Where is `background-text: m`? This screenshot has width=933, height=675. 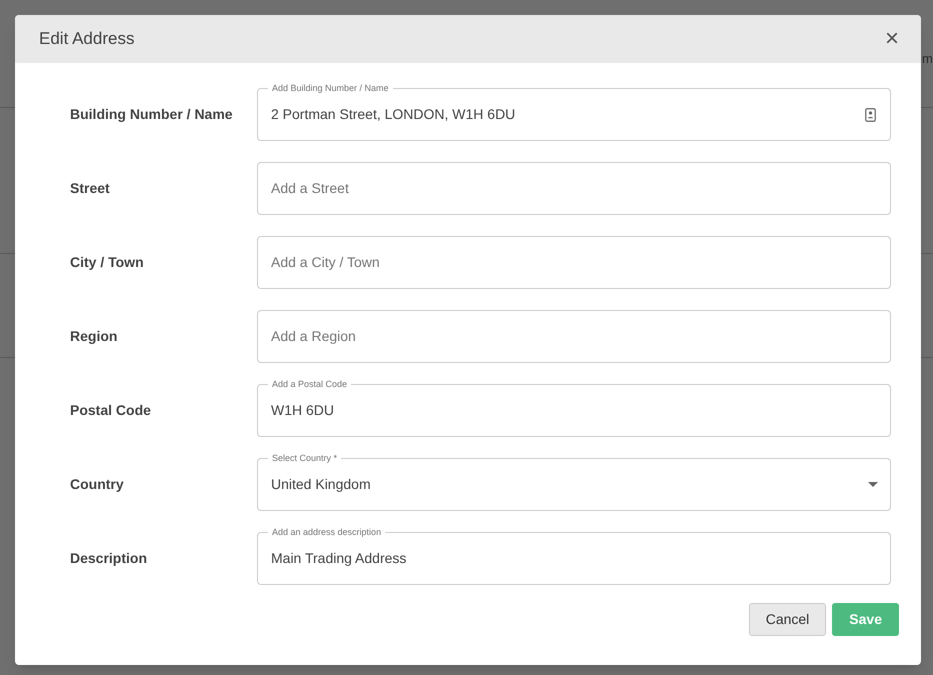
background-text: m is located at coordinates (927, 59).